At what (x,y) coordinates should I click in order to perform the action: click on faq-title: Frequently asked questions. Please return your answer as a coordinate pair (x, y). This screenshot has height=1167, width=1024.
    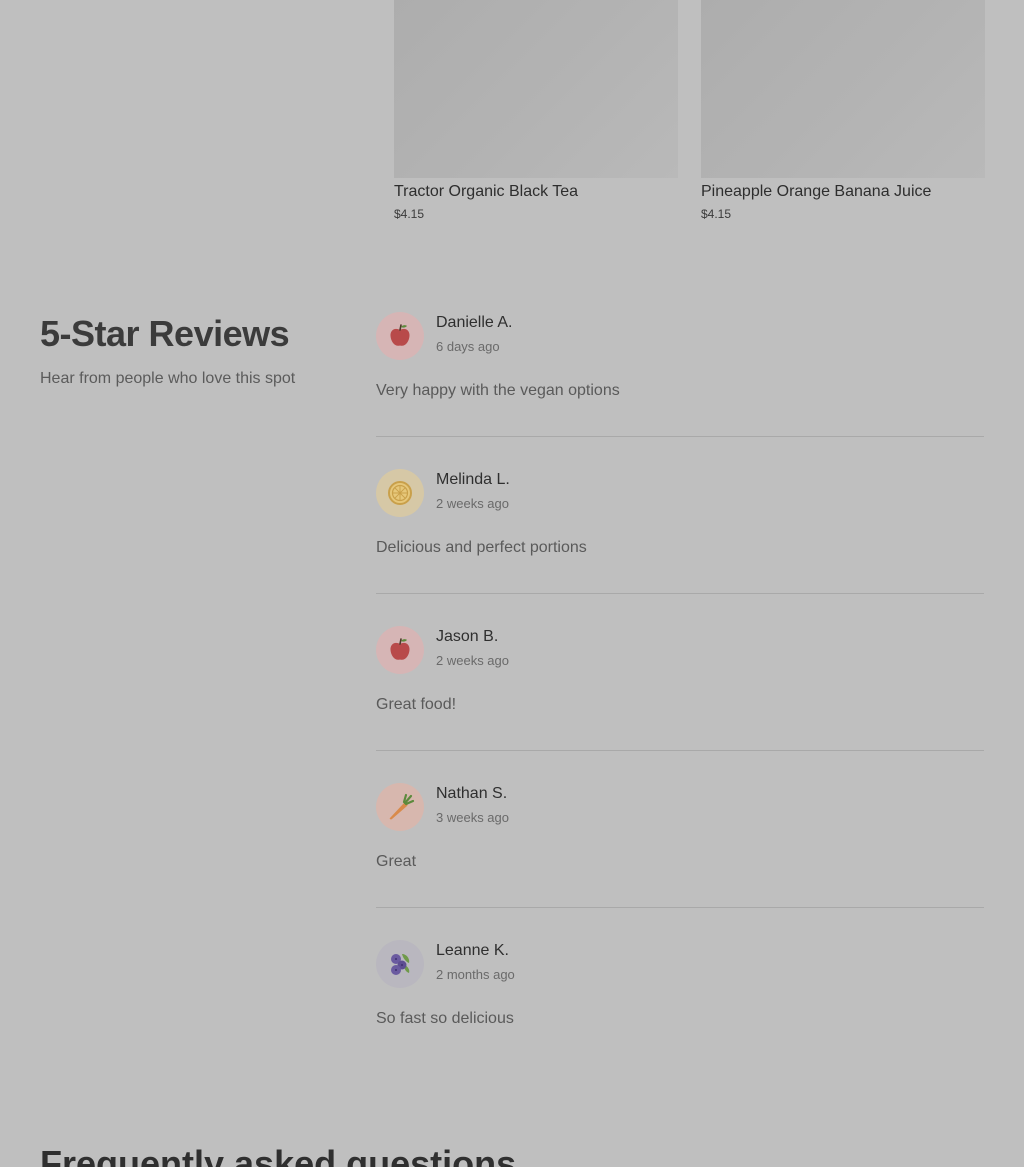
    Looking at the image, I should click on (278, 1155).